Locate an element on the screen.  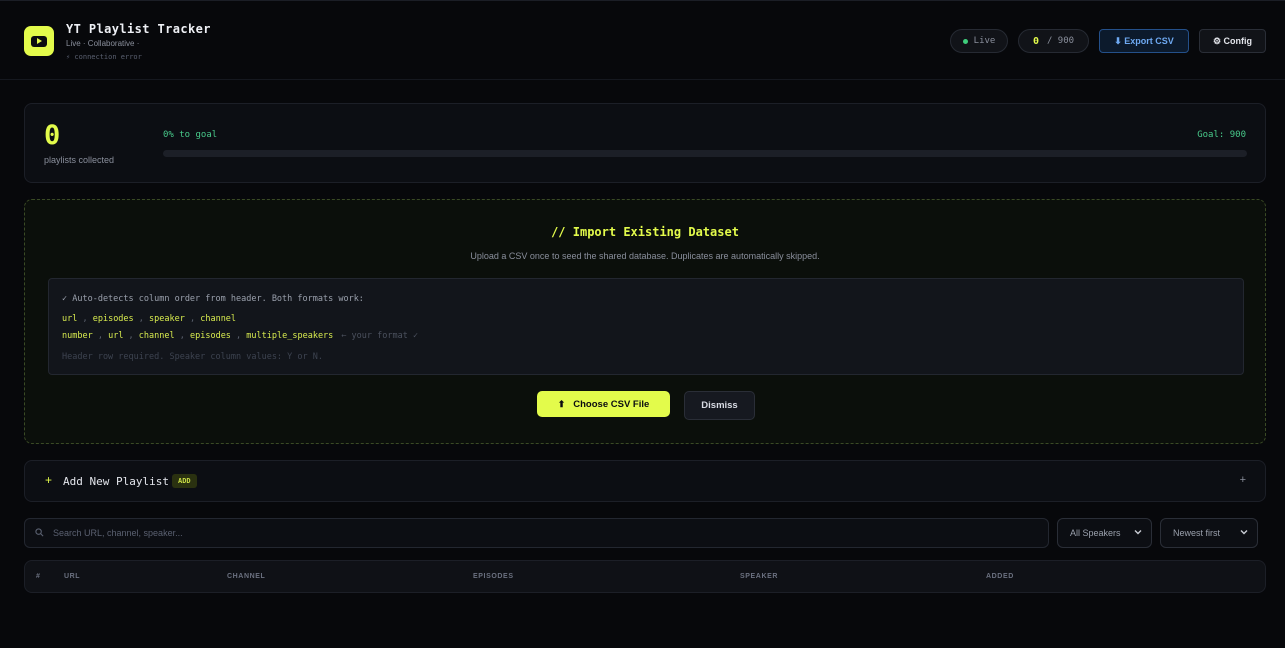
connection-status: ⚡ connection error is located at coordinates (104, 57).